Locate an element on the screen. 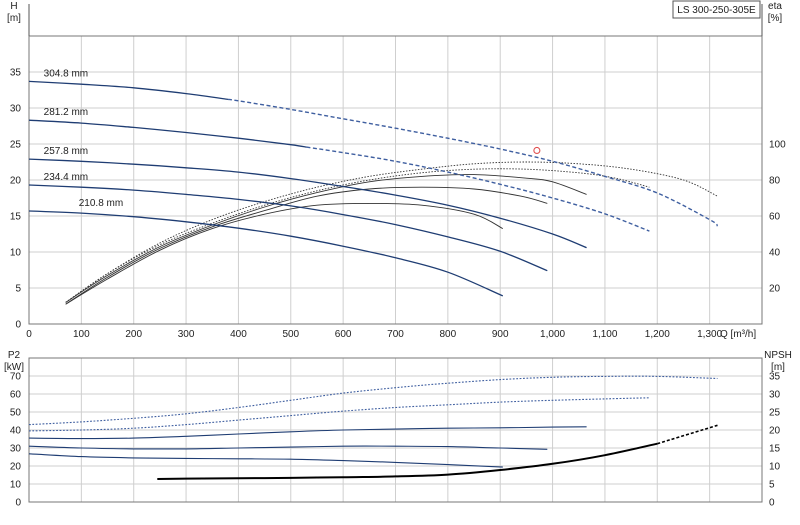 Image resolution: width=800 pixels, height=525 pixels. npsh-axis-label: NPSH is located at coordinates (778, 355).